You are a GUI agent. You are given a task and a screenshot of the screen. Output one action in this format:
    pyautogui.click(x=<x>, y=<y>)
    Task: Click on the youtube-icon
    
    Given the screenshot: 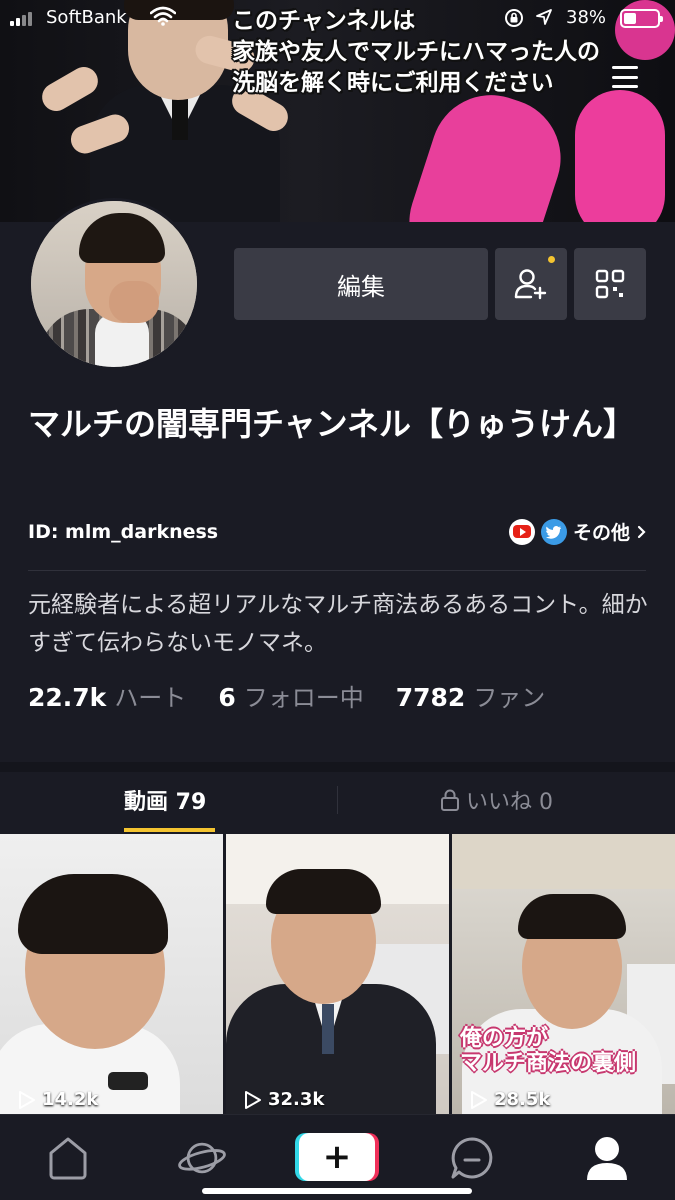 What is the action you would take?
    pyautogui.click(x=521, y=531)
    